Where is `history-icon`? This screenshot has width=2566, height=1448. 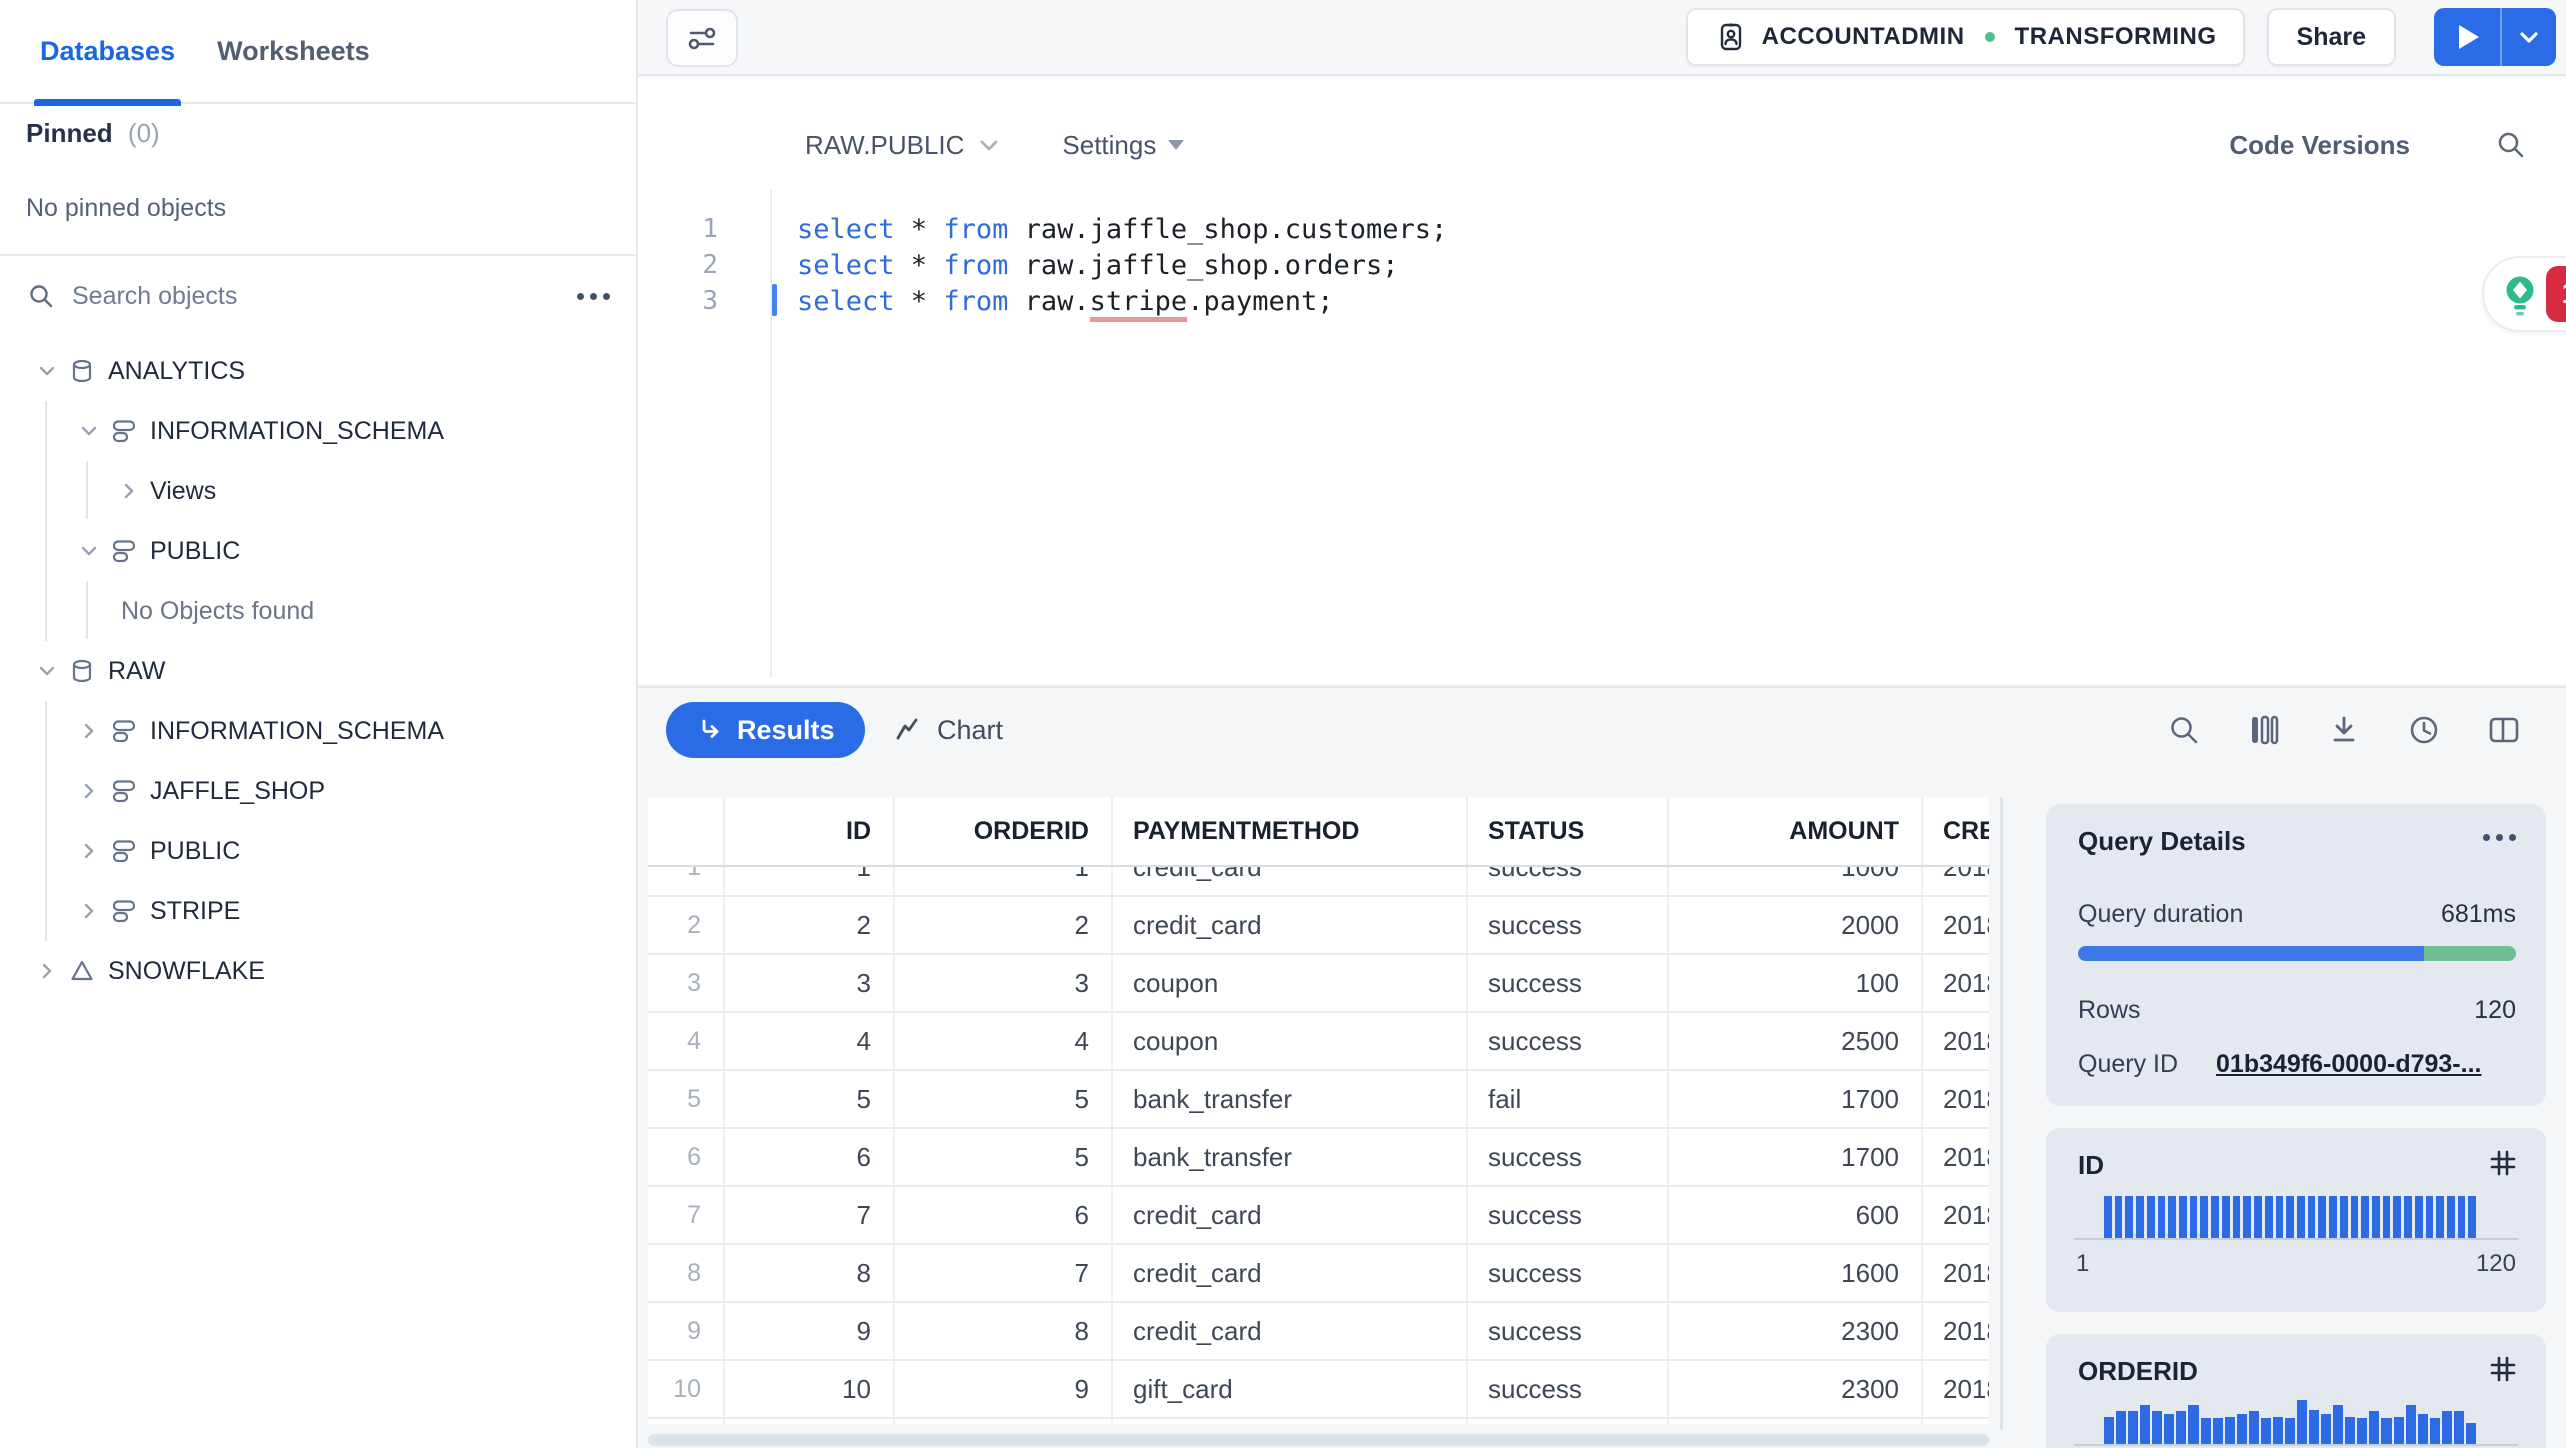
history-icon is located at coordinates (2424, 730).